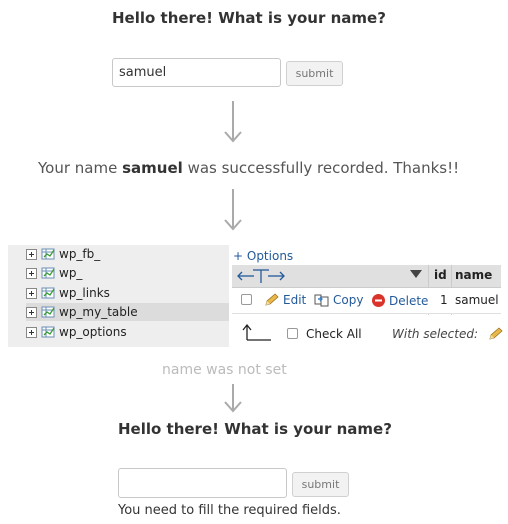  I want to click on cell-id: 1, so click(444, 300).